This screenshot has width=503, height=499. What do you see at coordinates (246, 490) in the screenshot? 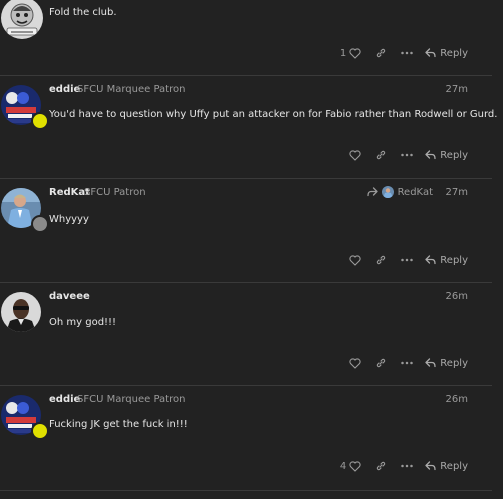
I see `post-divider` at bounding box center [246, 490].